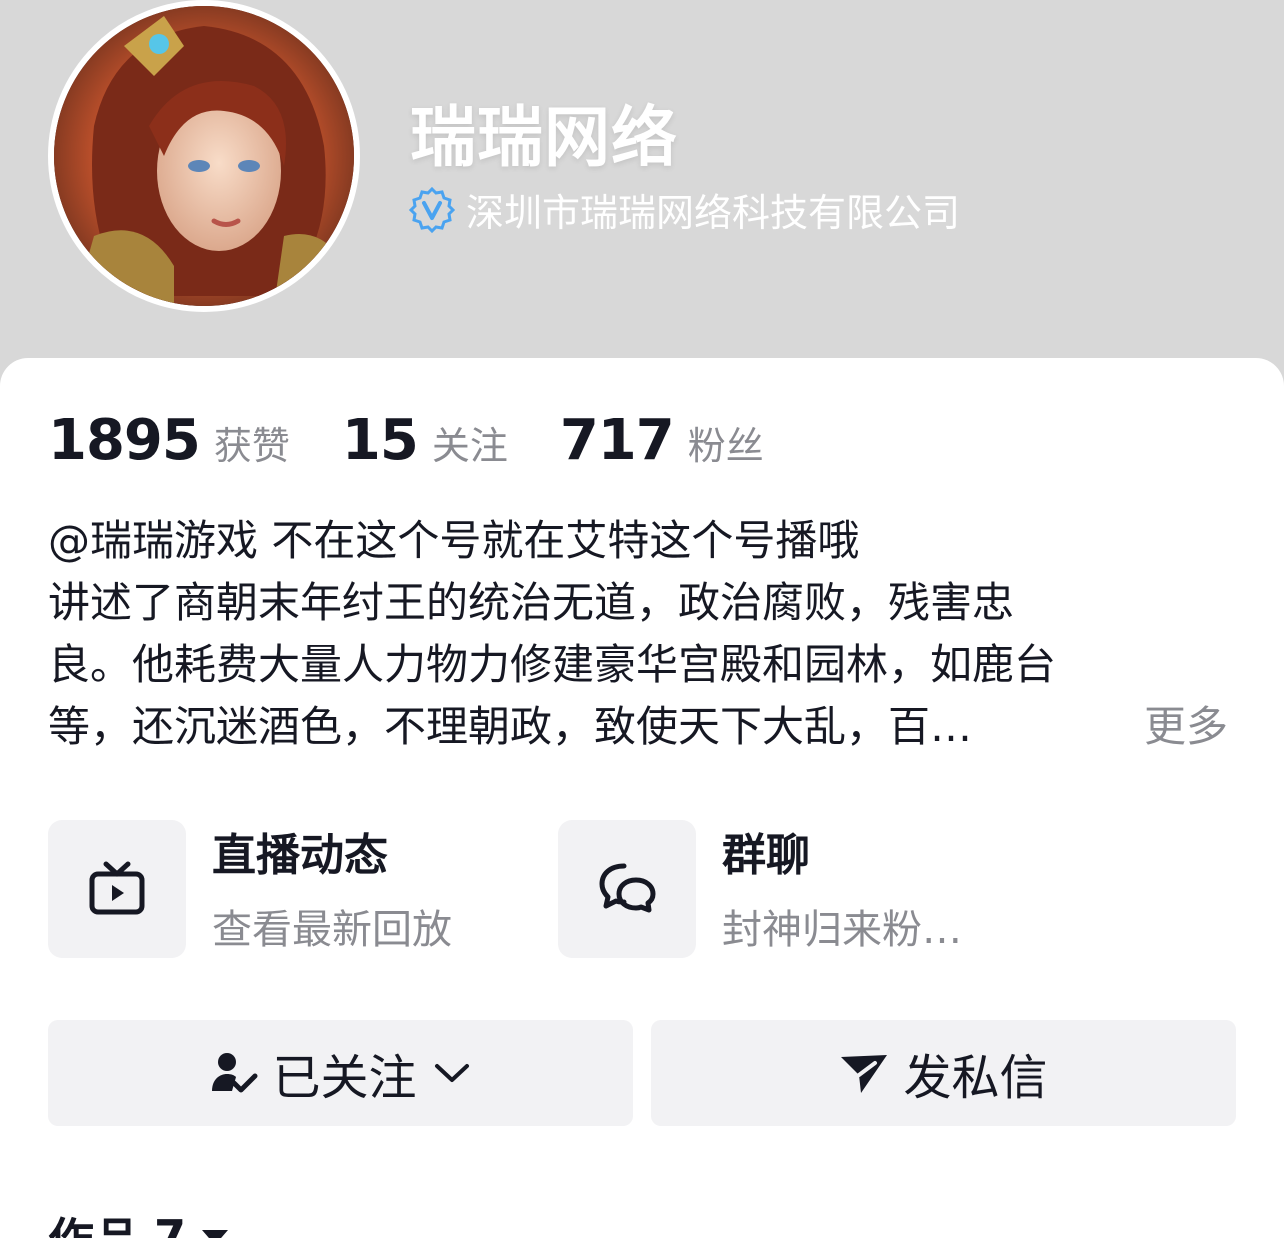 This screenshot has height=1238, width=1284. What do you see at coordinates (552, 664) in the screenshot?
I see `bio-line: 良。他耗费大量人力物力修建豪华宫殿和园林，如鹿台` at bounding box center [552, 664].